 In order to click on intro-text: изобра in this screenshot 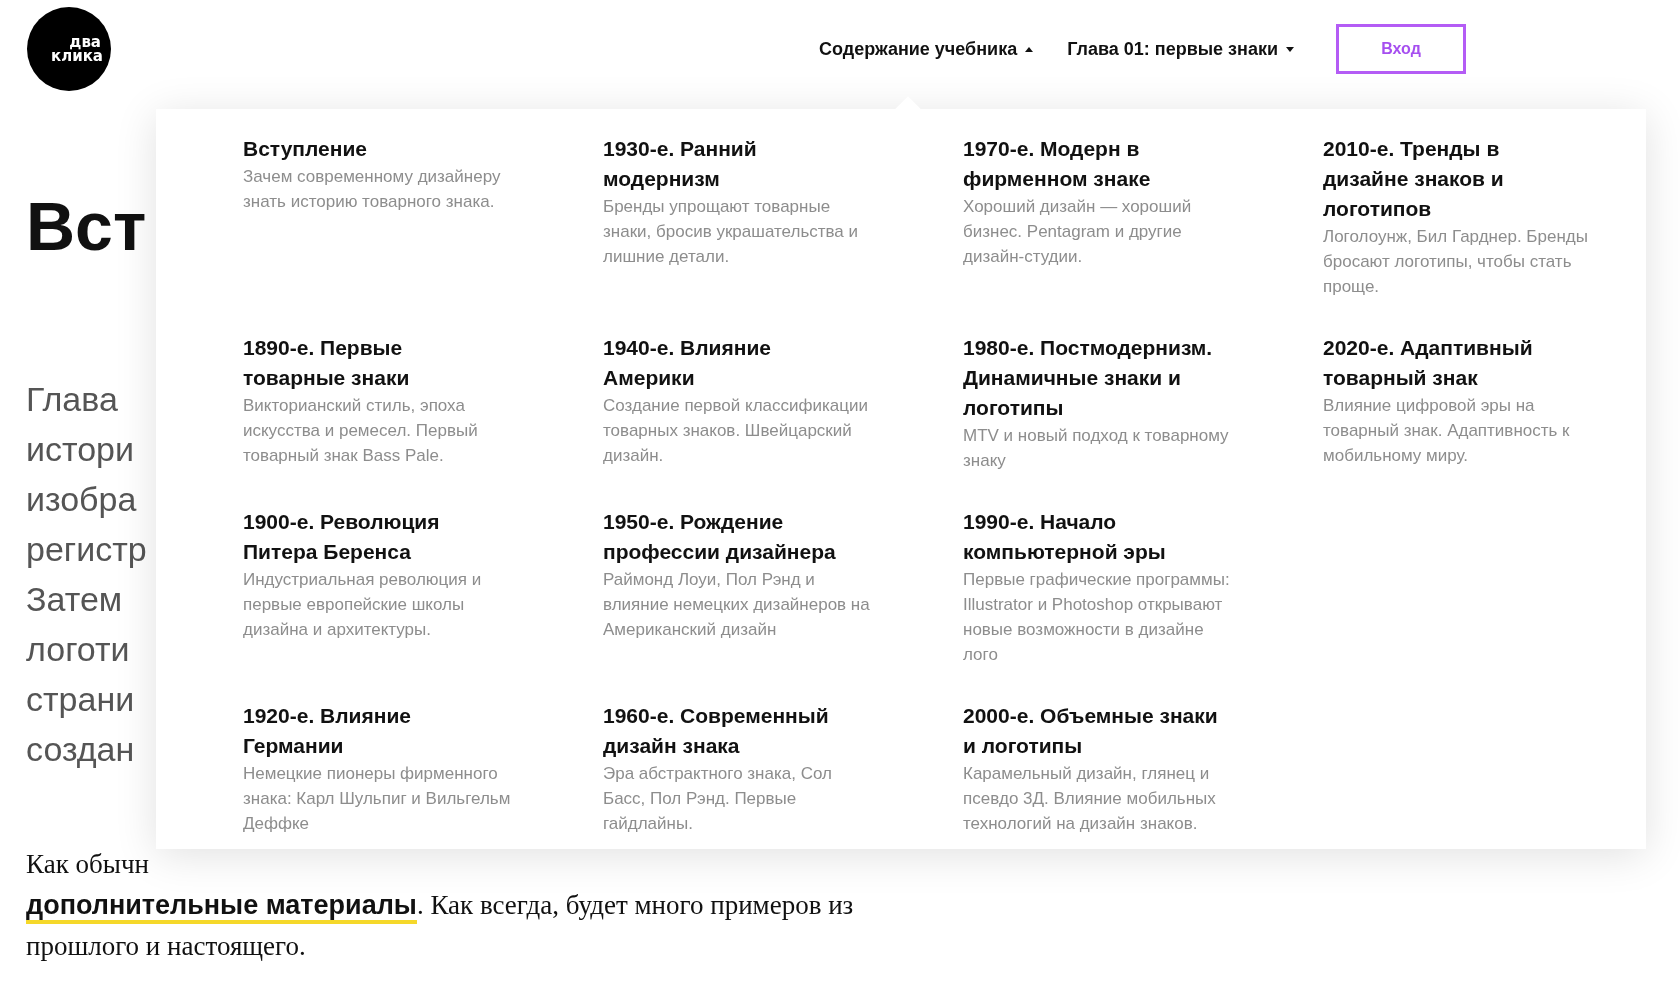, I will do `click(81, 499)`.